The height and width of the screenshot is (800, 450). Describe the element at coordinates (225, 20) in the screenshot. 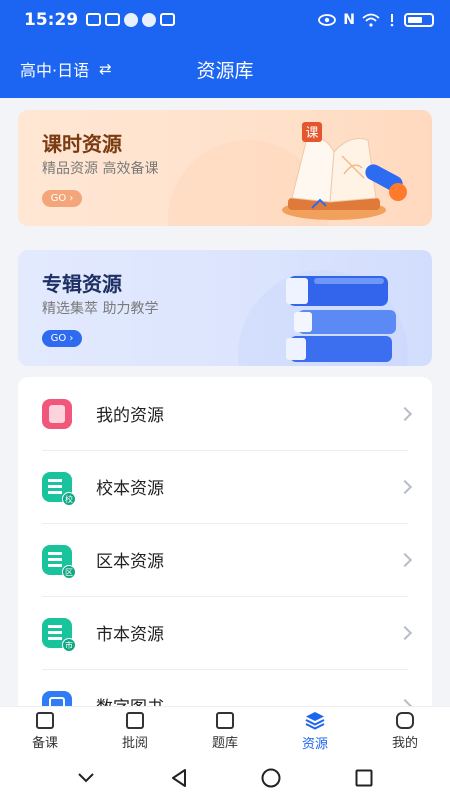

I see `status-bar: 15:29 N` at that location.